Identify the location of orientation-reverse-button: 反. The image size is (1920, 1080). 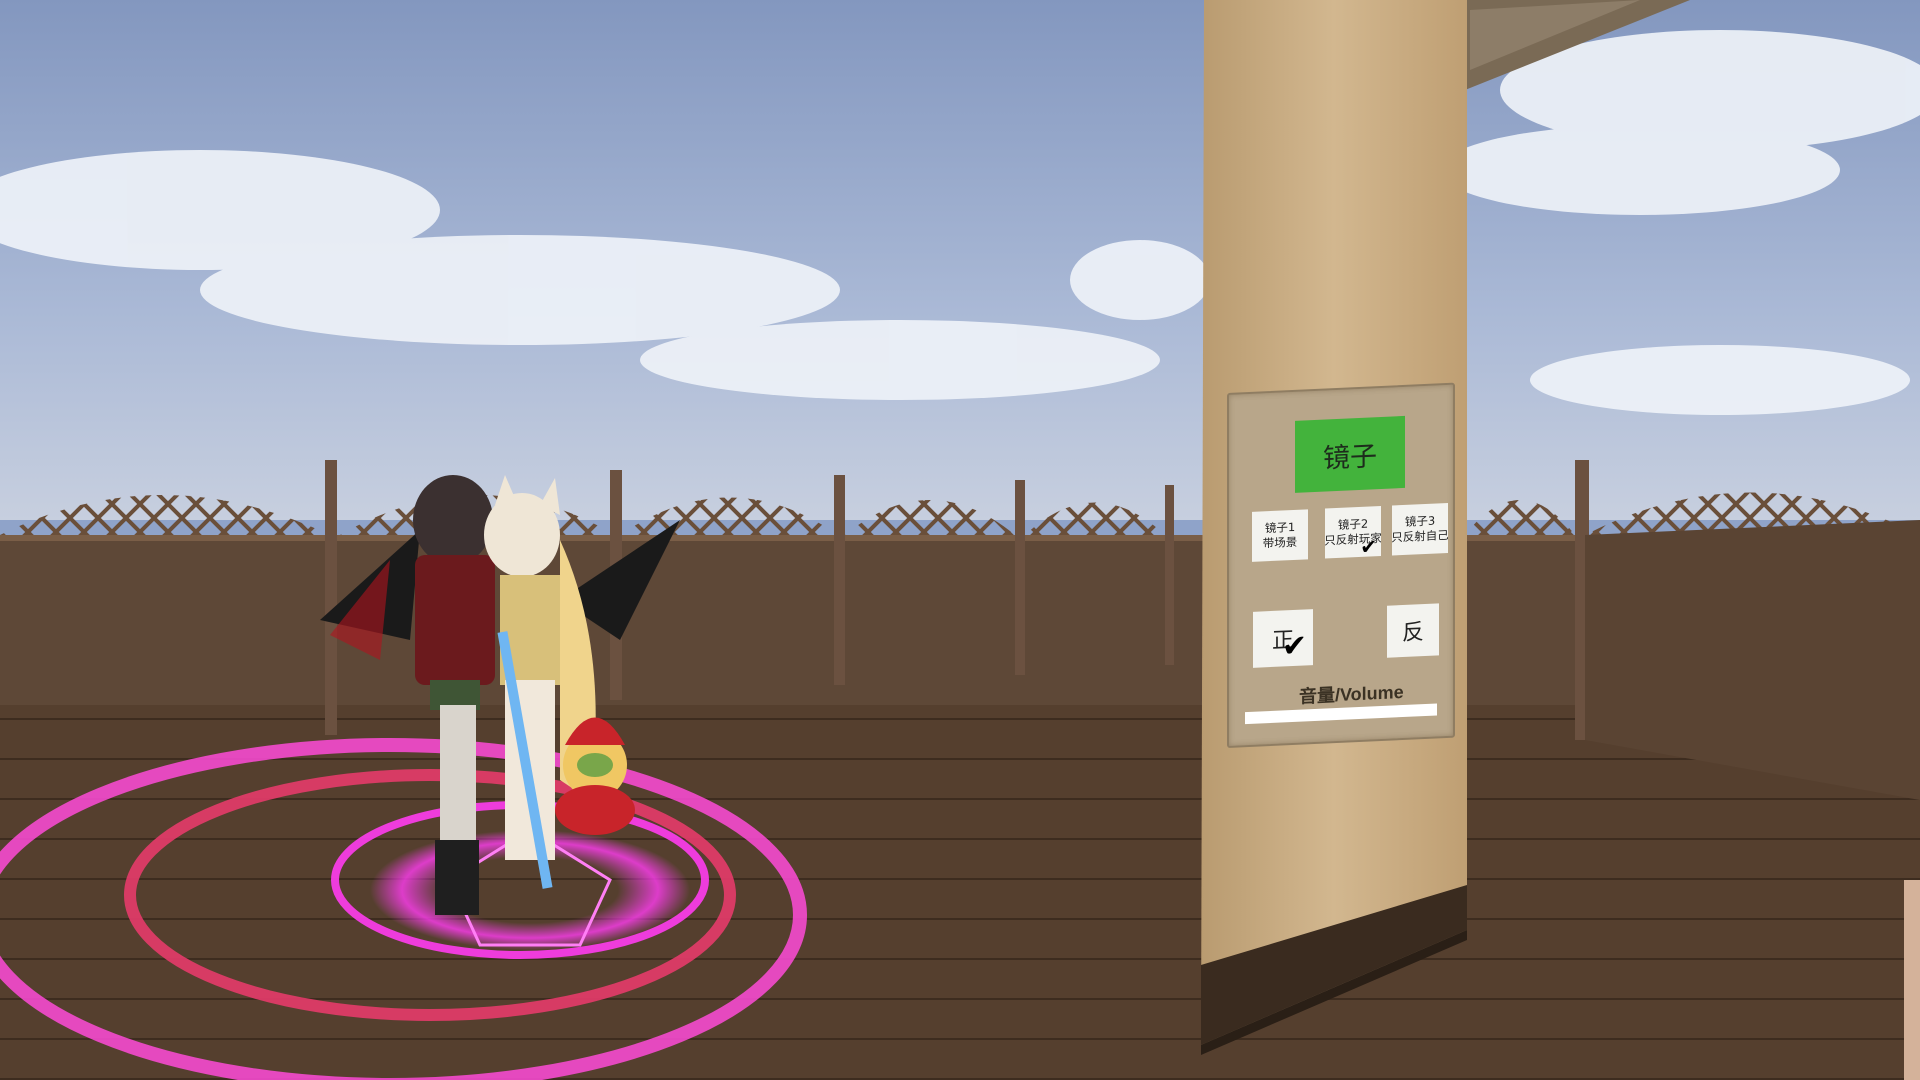
(1413, 630).